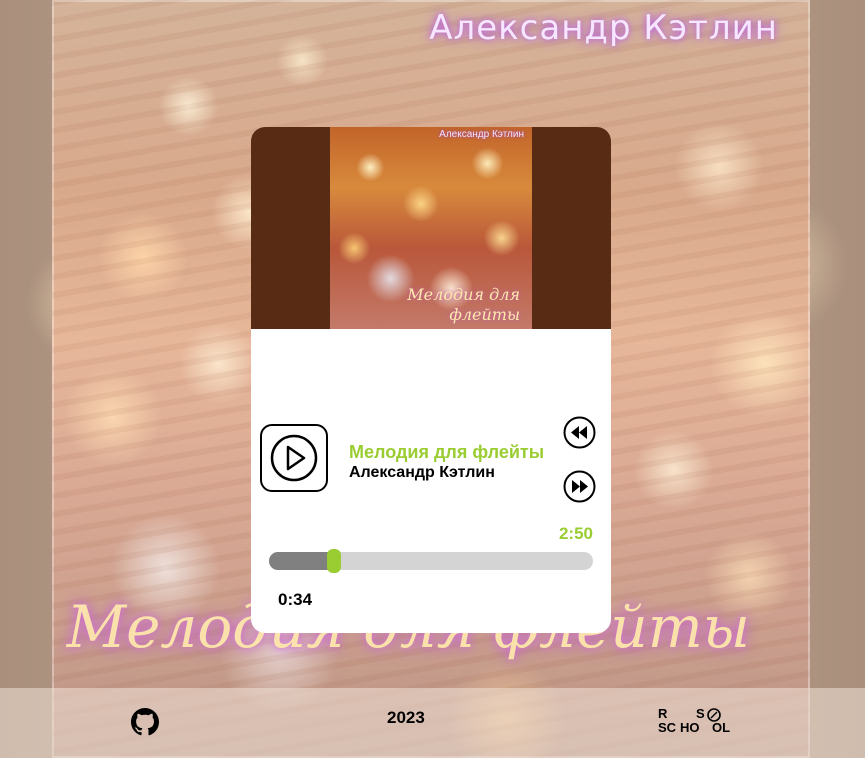  What do you see at coordinates (422, 472) in the screenshot?
I see `track-artist: Александр Кэтлин` at bounding box center [422, 472].